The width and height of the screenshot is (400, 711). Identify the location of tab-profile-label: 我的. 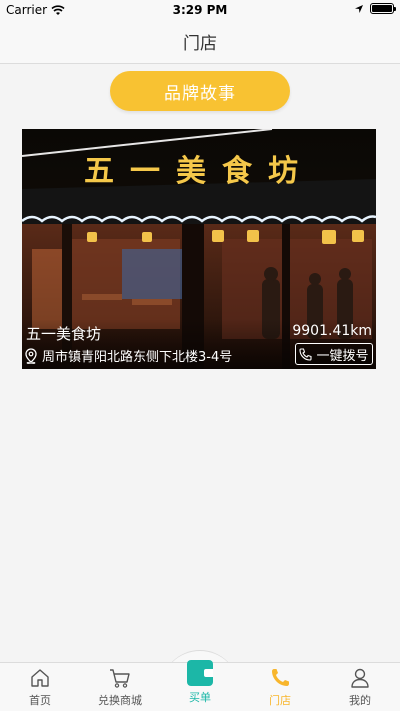
(360, 700).